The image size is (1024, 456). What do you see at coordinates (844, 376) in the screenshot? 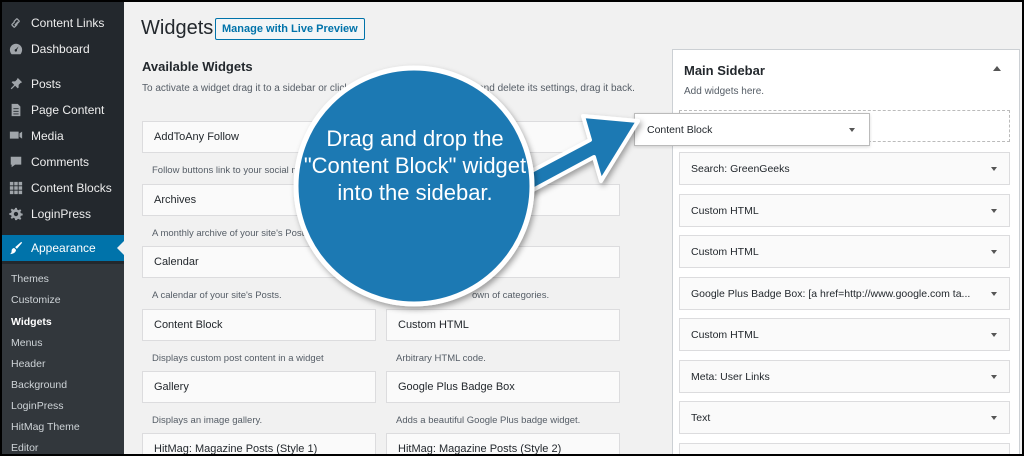
I see `sidebar-widget-meta: Meta: User Links` at bounding box center [844, 376].